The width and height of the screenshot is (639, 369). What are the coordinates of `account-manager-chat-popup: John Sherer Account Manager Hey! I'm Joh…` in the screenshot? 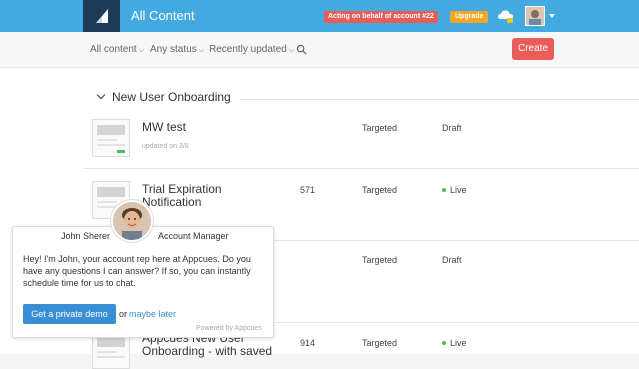 It's located at (143, 282).